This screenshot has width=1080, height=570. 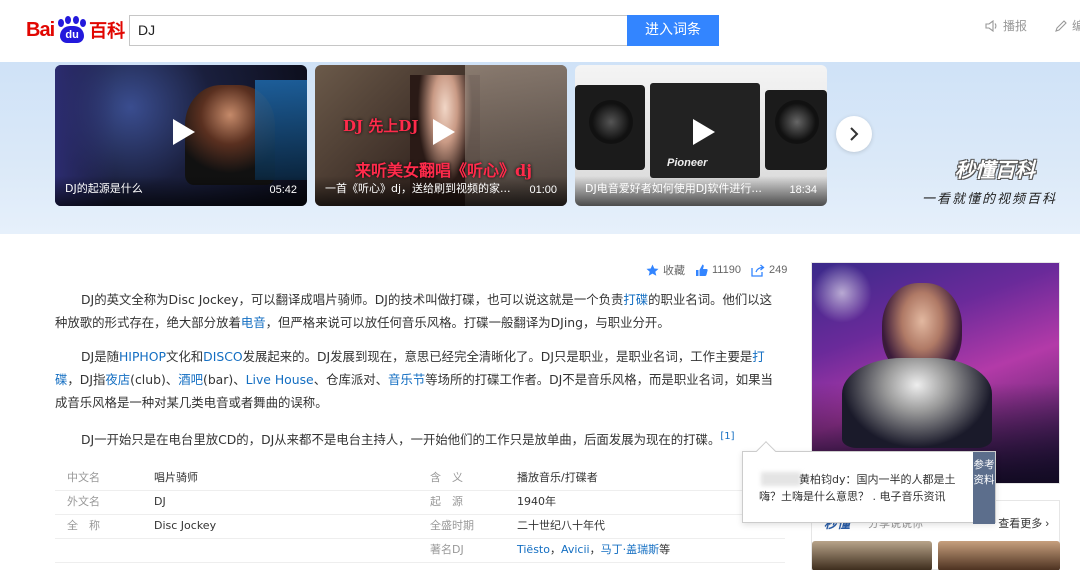 I want to click on broadcast-button: 播报, so click(x=1006, y=25).